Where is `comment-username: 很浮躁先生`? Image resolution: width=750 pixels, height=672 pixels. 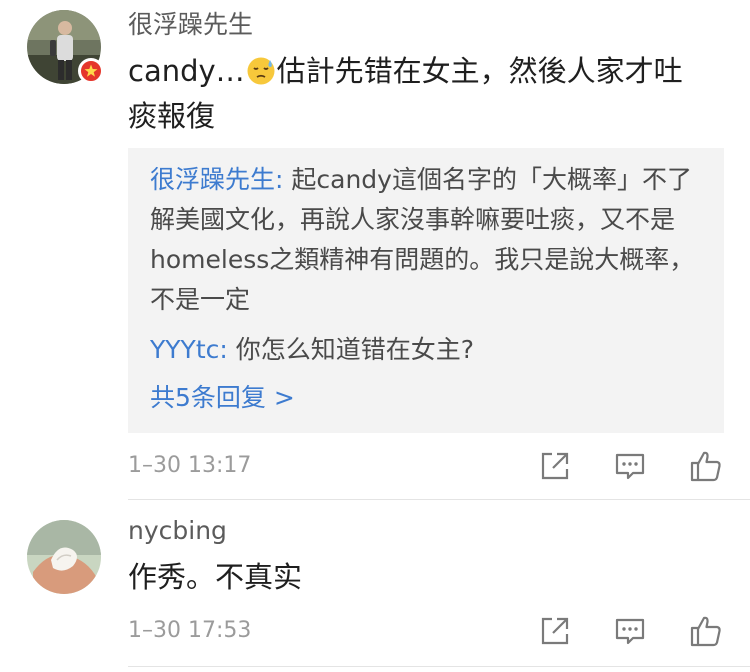
comment-username: 很浮躁先生 is located at coordinates (190, 25).